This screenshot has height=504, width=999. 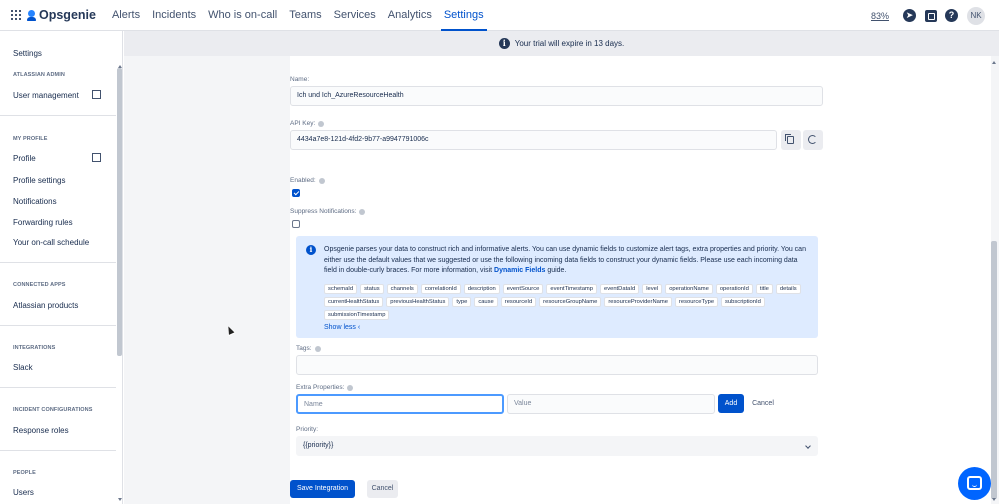 What do you see at coordinates (16, 15) in the screenshot?
I see `app-switcher-icon` at bounding box center [16, 15].